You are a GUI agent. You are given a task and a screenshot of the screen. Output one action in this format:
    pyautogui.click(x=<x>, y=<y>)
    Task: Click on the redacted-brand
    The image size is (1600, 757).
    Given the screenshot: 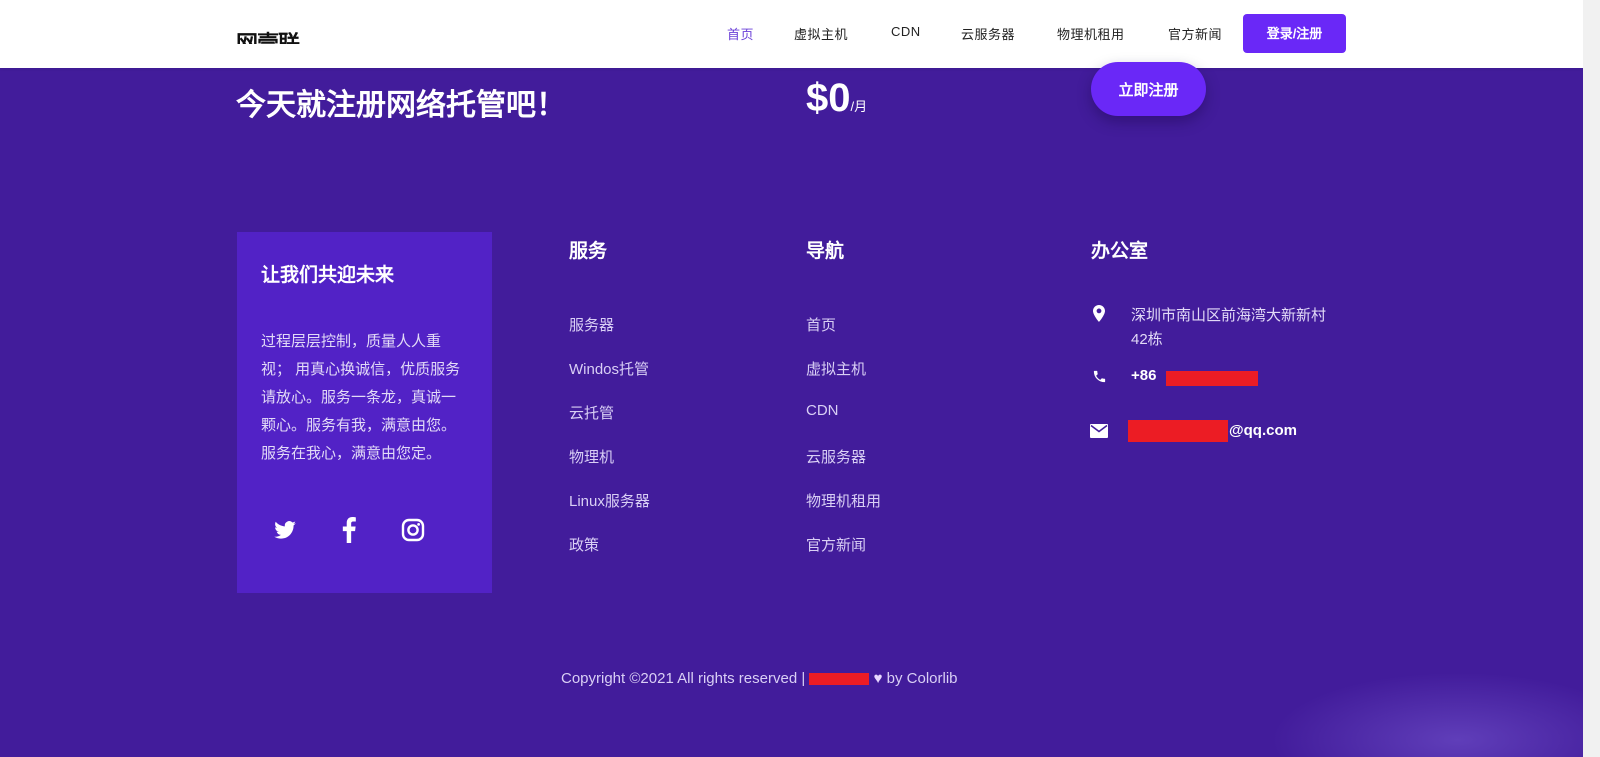 What is the action you would take?
    pyautogui.click(x=839, y=679)
    